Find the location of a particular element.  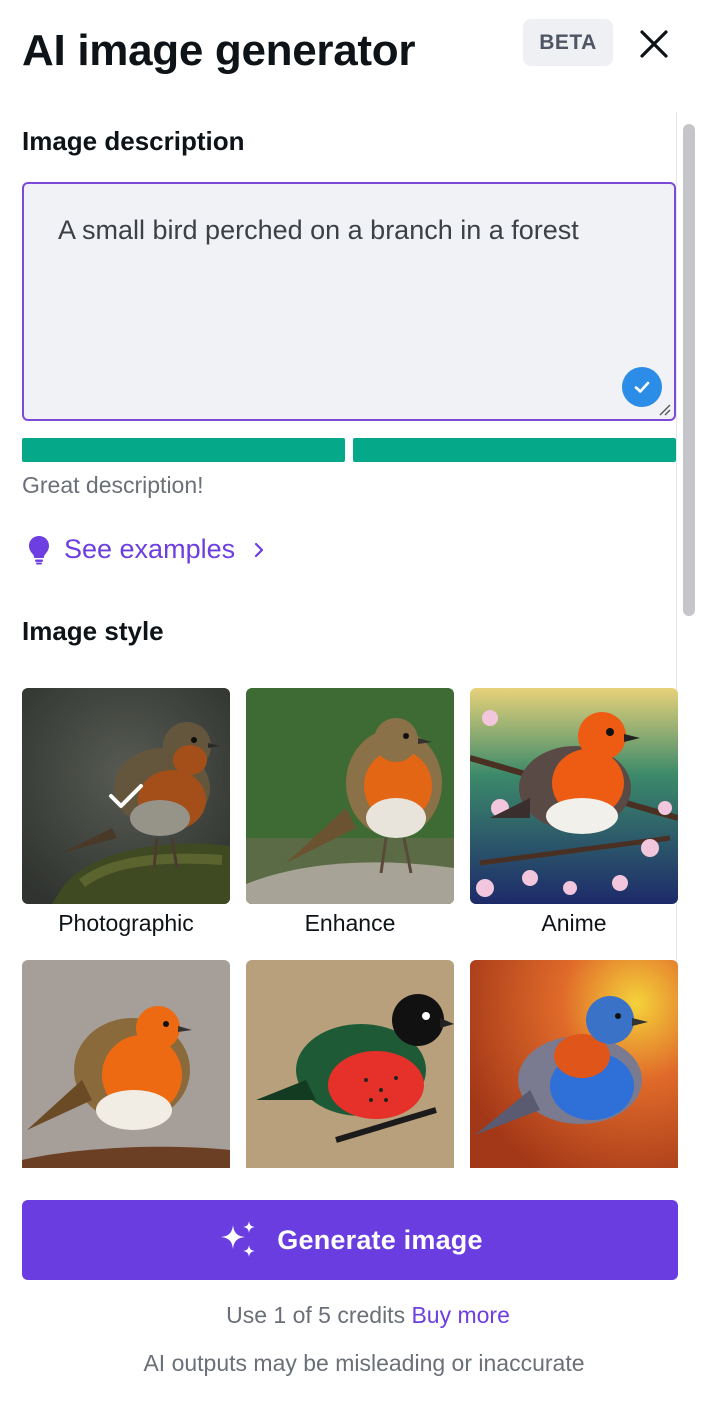

anime-bird-image is located at coordinates (574, 796).